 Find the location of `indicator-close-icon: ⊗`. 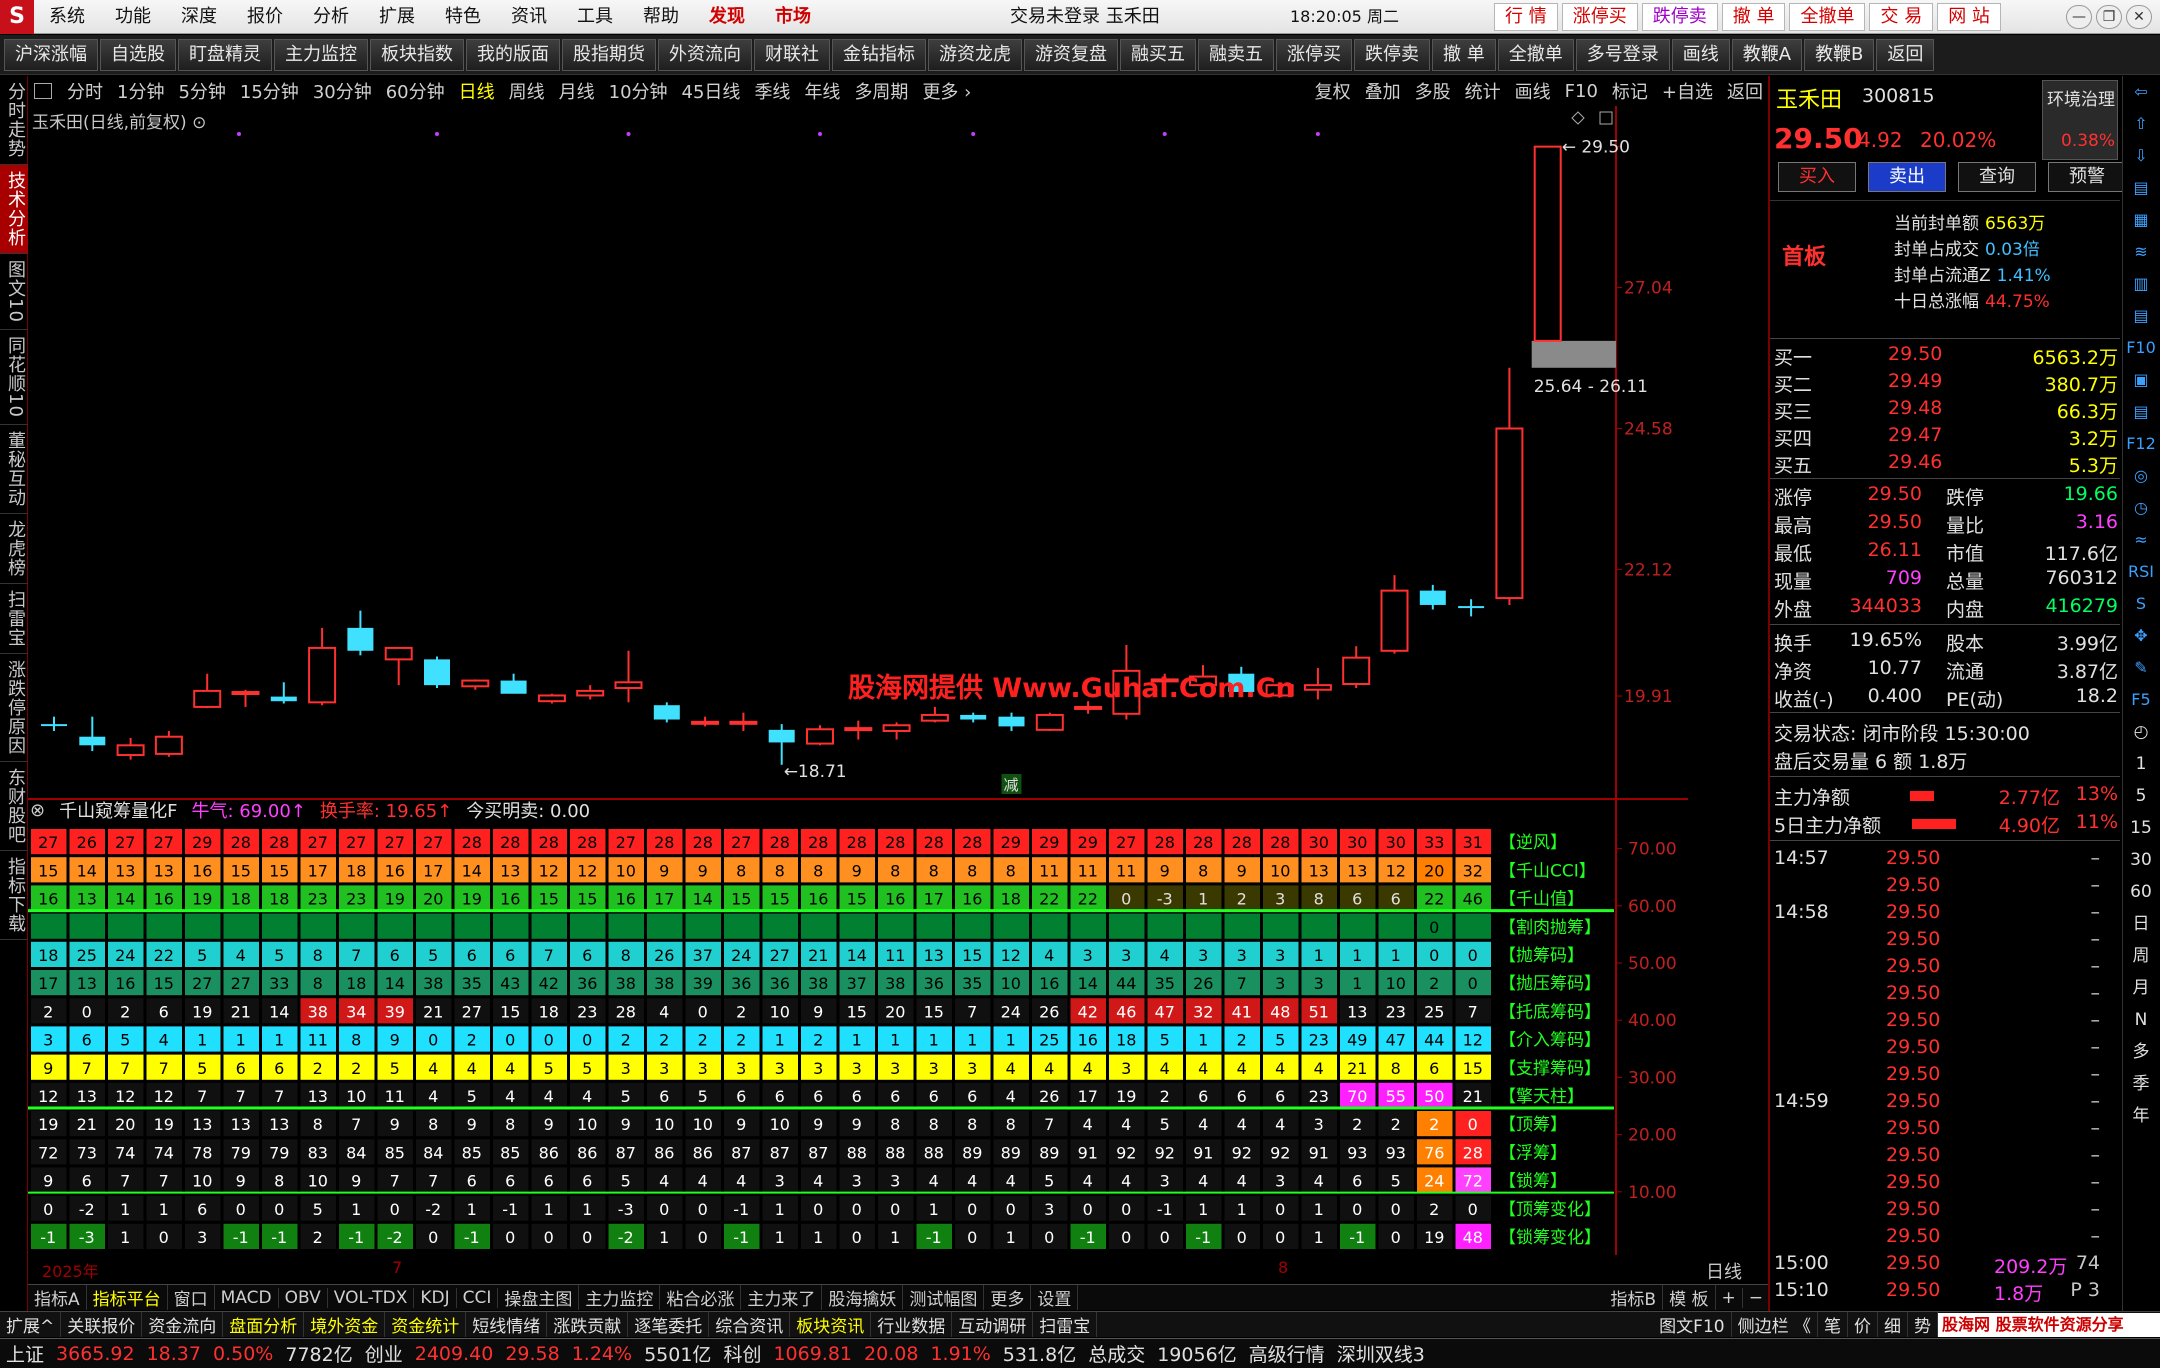

indicator-close-icon: ⊗ is located at coordinates (37, 810).